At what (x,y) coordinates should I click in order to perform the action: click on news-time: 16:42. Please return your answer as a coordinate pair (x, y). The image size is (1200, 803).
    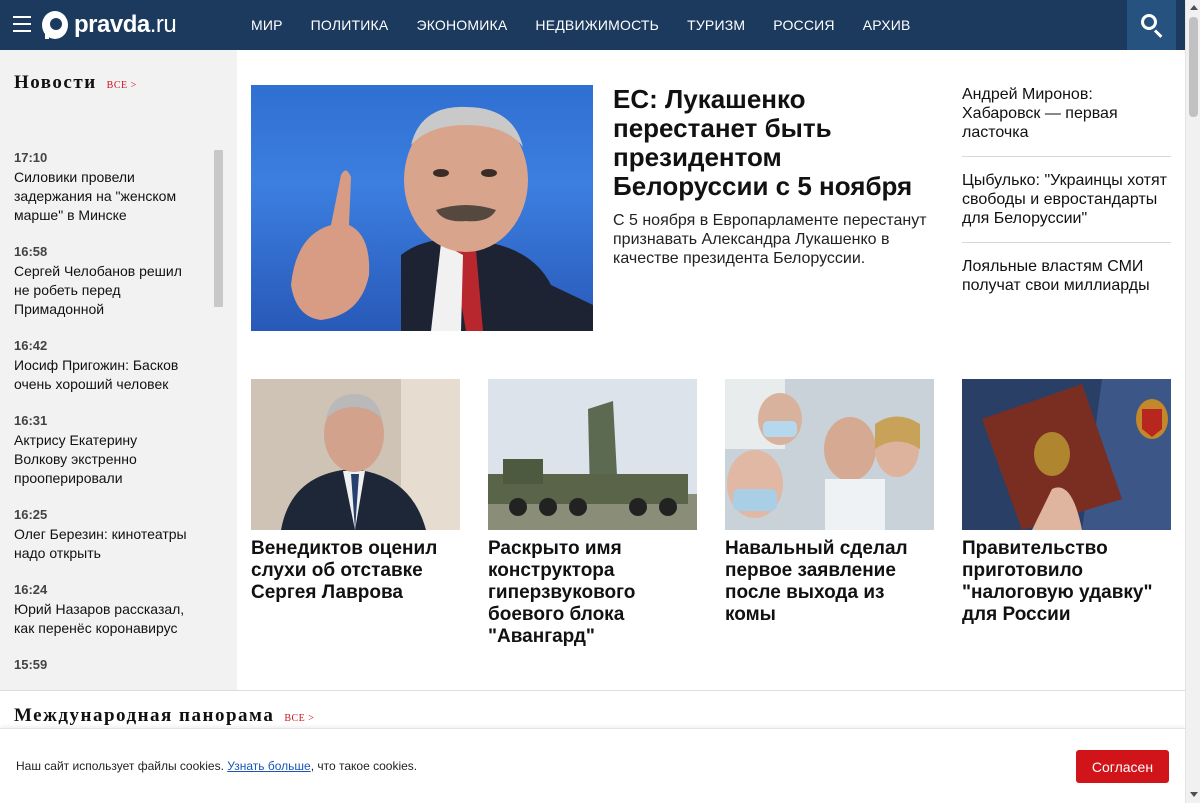
    Looking at the image, I should click on (31, 345).